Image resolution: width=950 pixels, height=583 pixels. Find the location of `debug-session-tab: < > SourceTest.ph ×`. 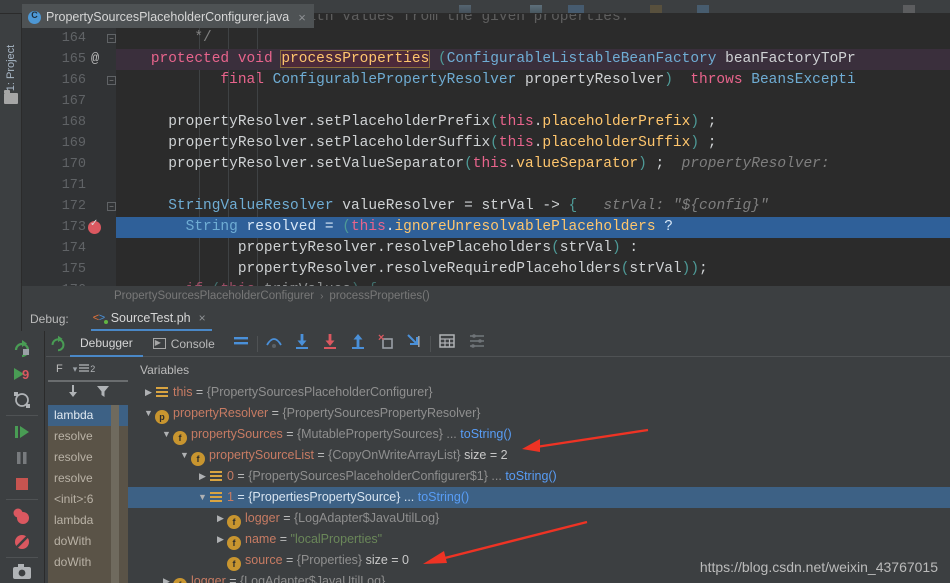

debug-session-tab: < > SourceTest.ph × is located at coordinates (151, 318).